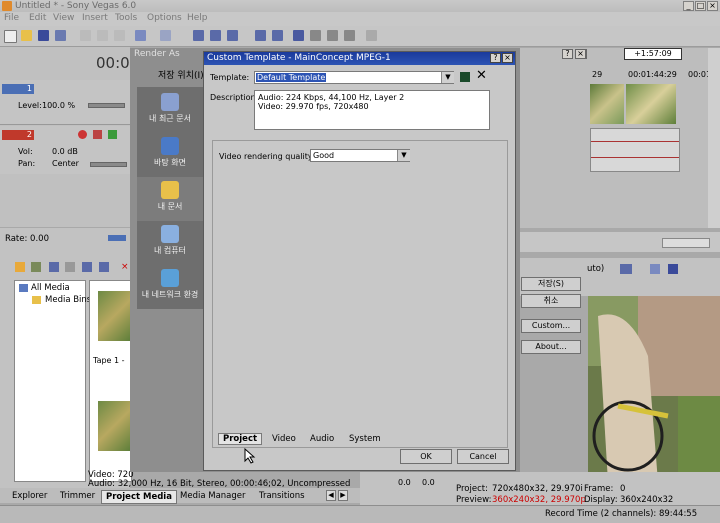 Image resolution: width=720 pixels, height=523 pixels. Describe the element at coordinates (170, 155) in the screenshot. I see `place-desktop: 바탕 화면` at that location.